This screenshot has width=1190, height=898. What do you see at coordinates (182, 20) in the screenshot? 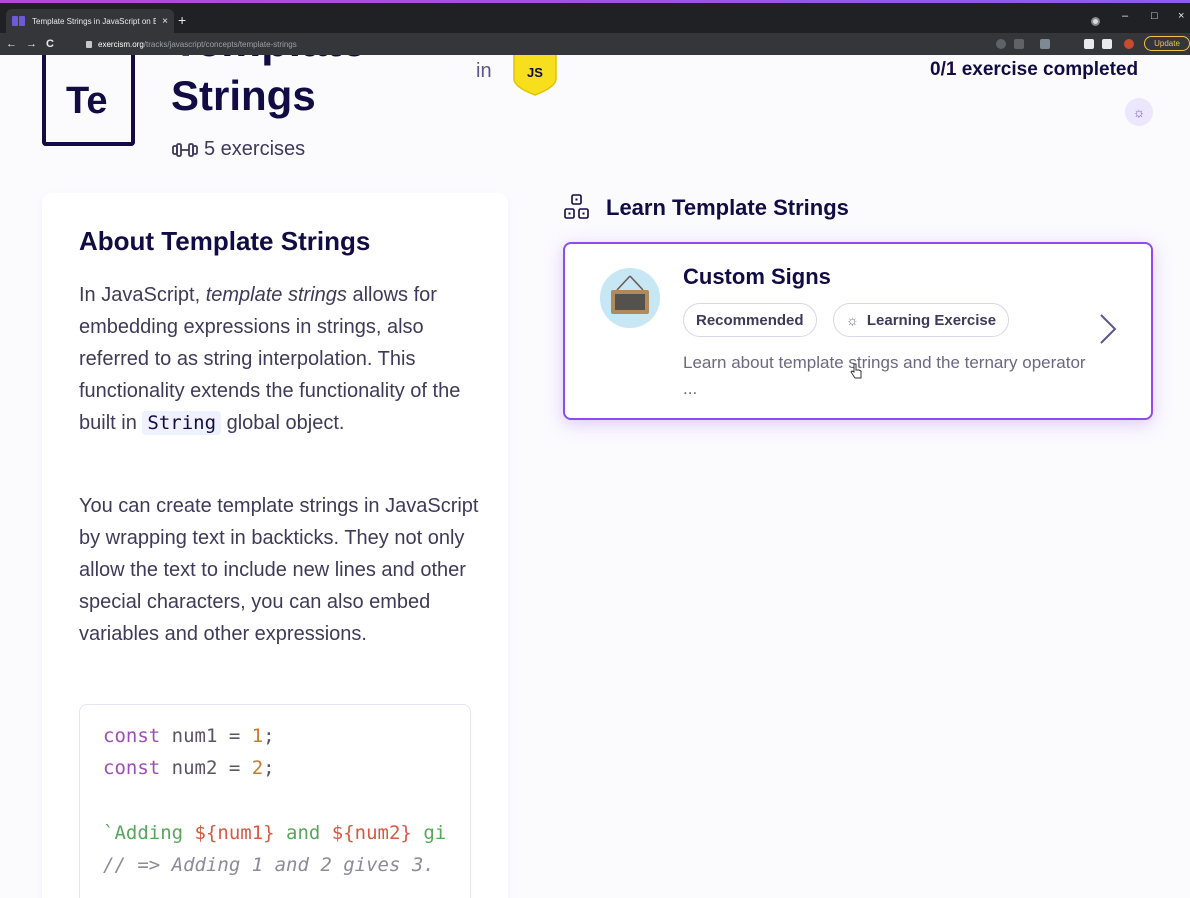
I see `new-tab-button: +` at bounding box center [182, 20].